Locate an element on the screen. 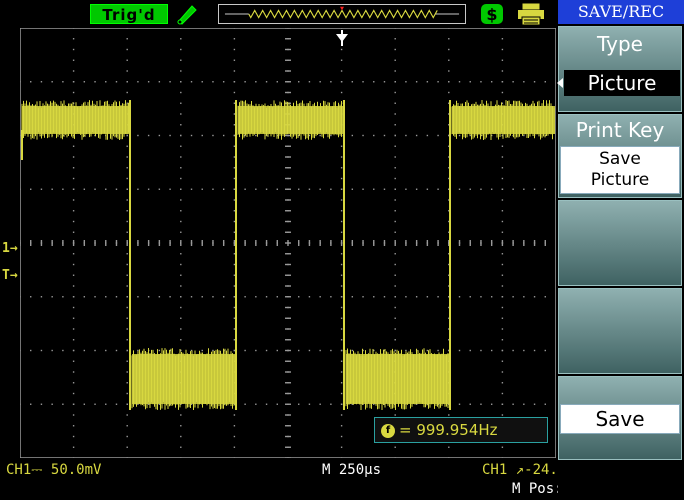 The height and width of the screenshot is (500, 684). memory-position-bar is located at coordinates (342, 14).